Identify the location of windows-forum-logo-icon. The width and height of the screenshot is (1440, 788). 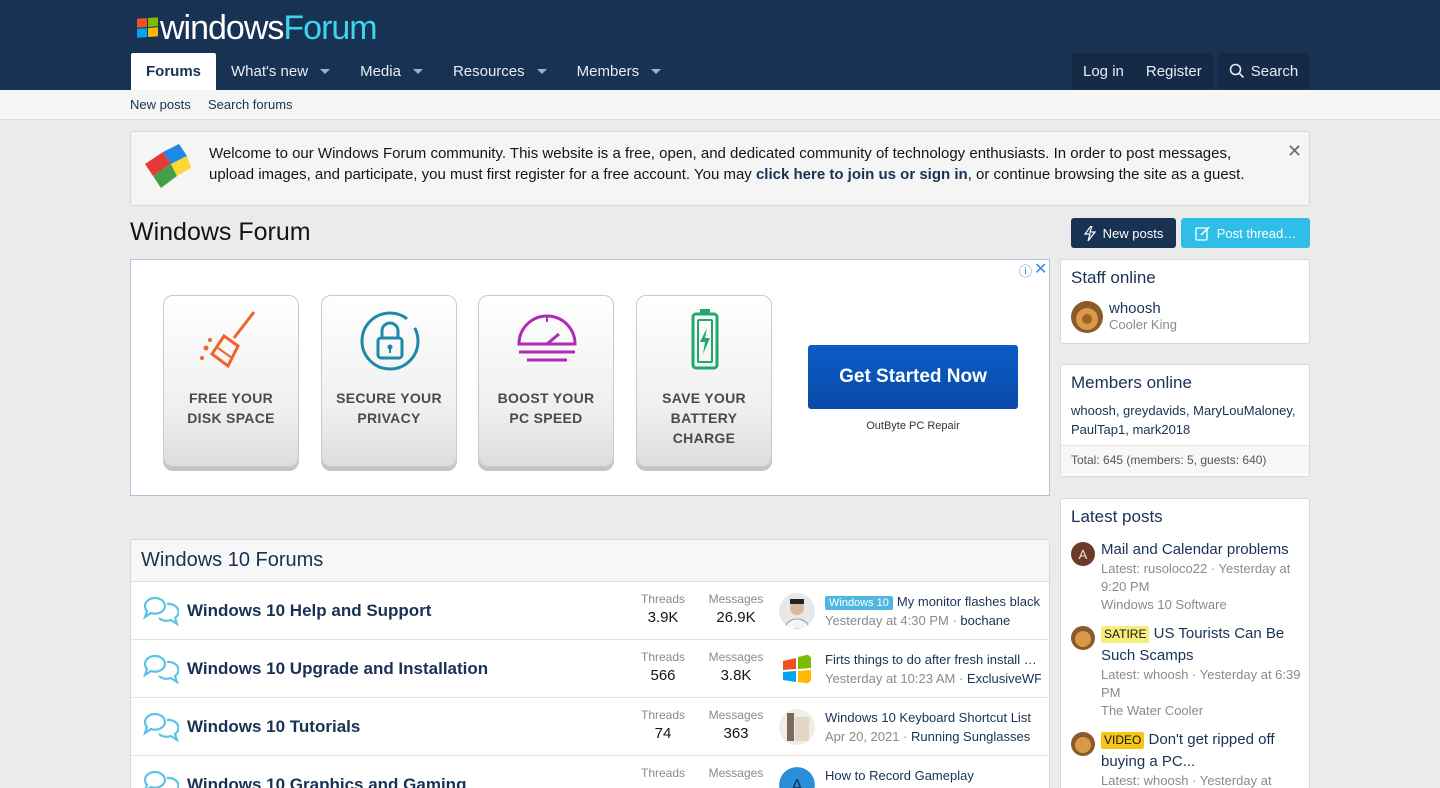
(168, 166).